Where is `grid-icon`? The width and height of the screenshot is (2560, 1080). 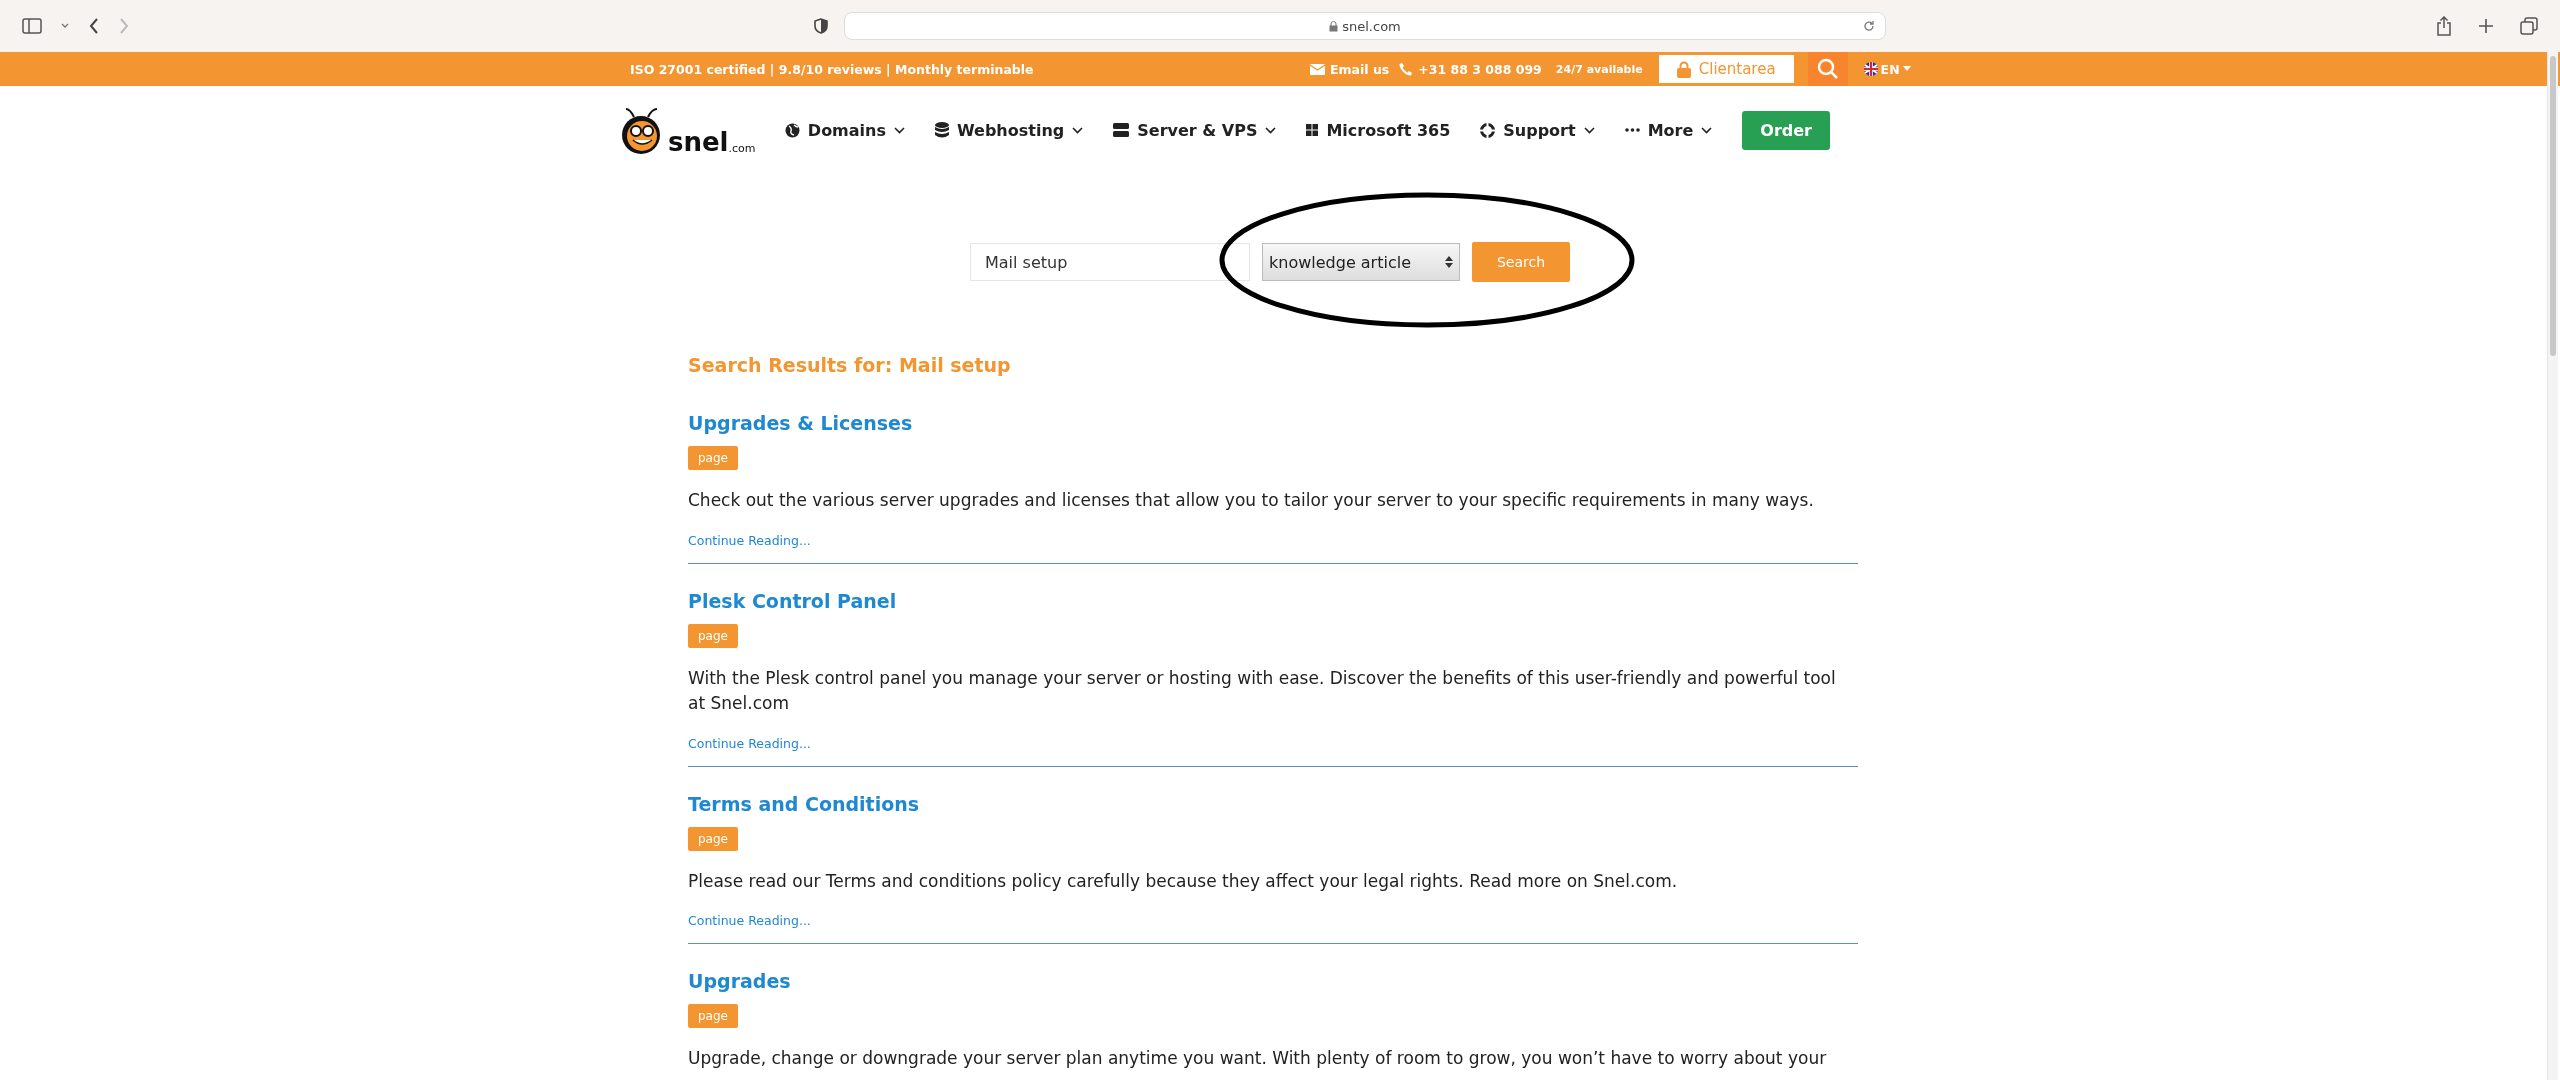 grid-icon is located at coordinates (1312, 130).